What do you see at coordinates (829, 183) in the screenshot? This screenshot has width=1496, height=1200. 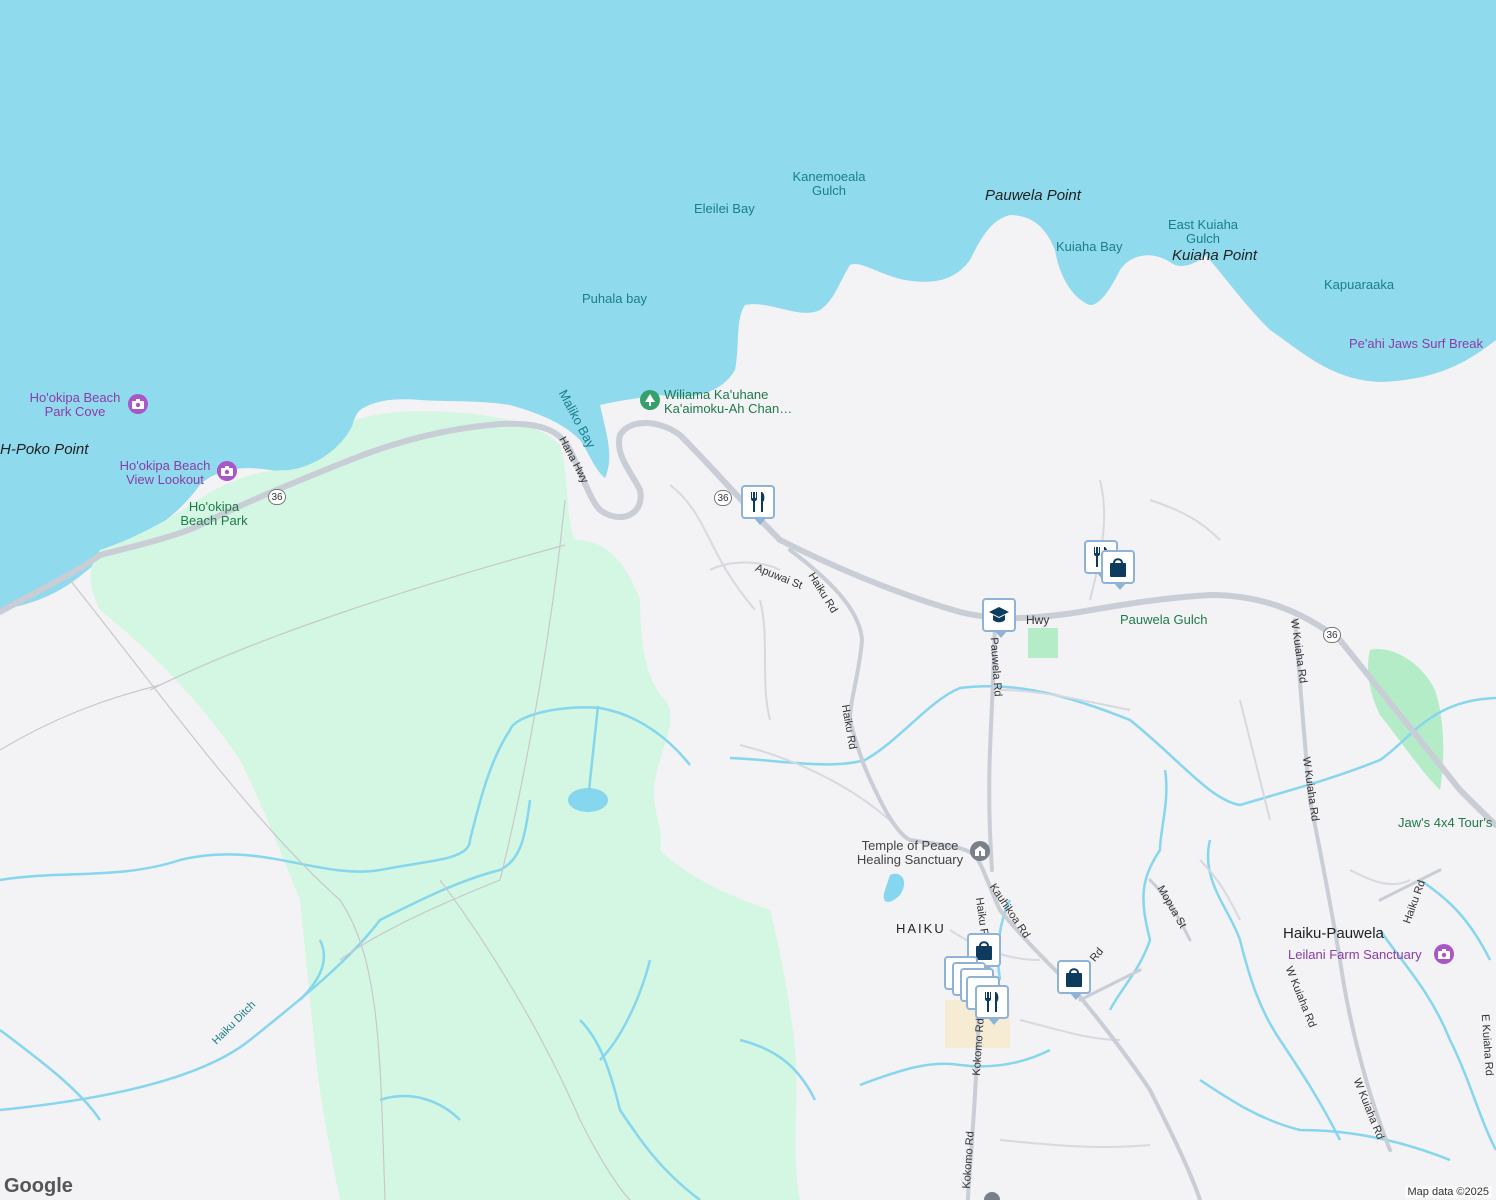 I see `label-kanemoeala-gulch: Kanemoeala Gulch` at bounding box center [829, 183].